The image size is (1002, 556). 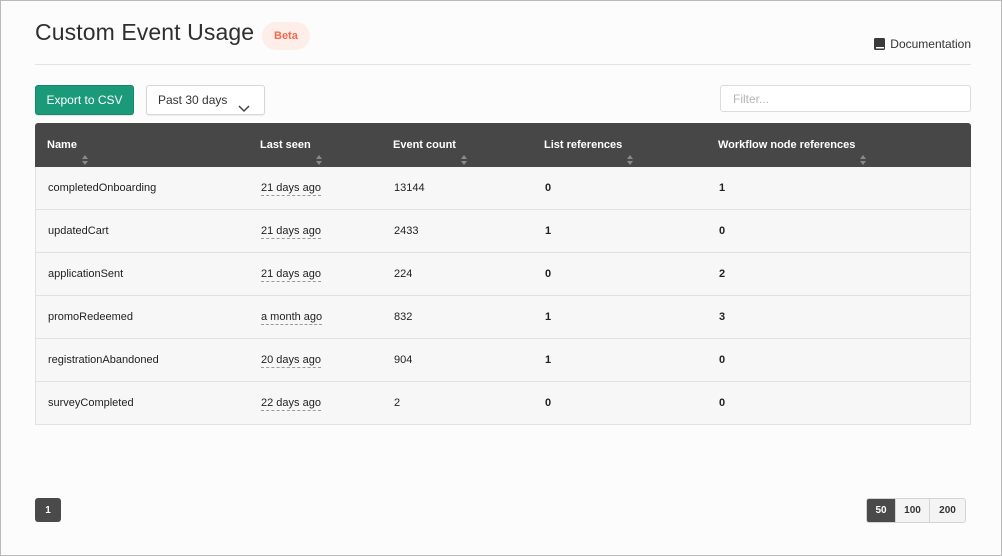 I want to click on chevron-down-icon, so click(x=244, y=109).